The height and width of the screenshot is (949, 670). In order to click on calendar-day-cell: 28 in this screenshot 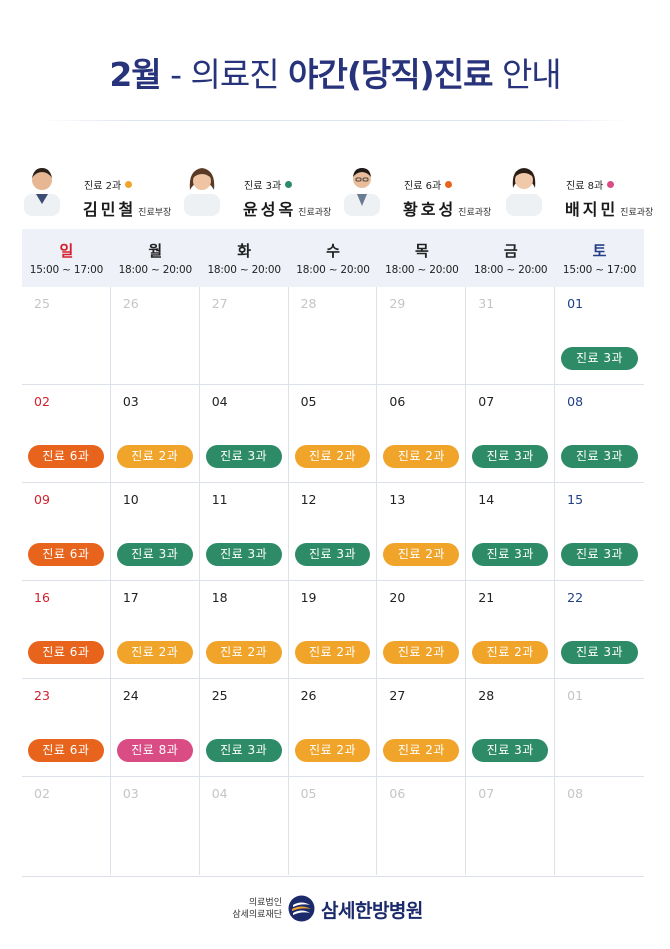, I will do `click(333, 336)`.